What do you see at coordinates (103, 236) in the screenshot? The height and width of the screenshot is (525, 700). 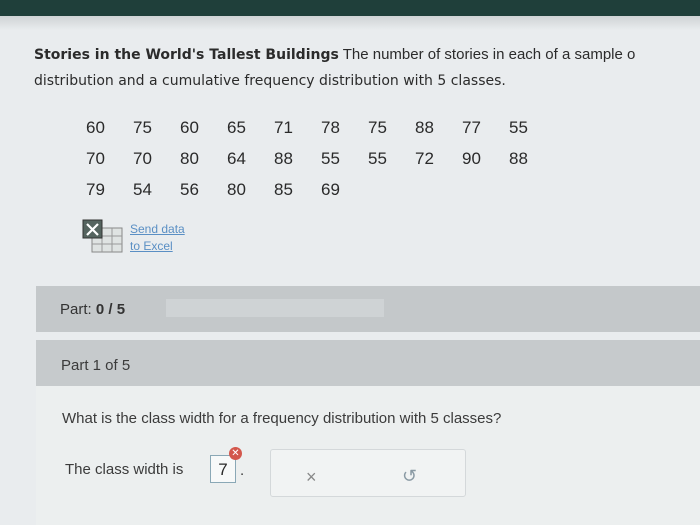 I see `excel-icon` at bounding box center [103, 236].